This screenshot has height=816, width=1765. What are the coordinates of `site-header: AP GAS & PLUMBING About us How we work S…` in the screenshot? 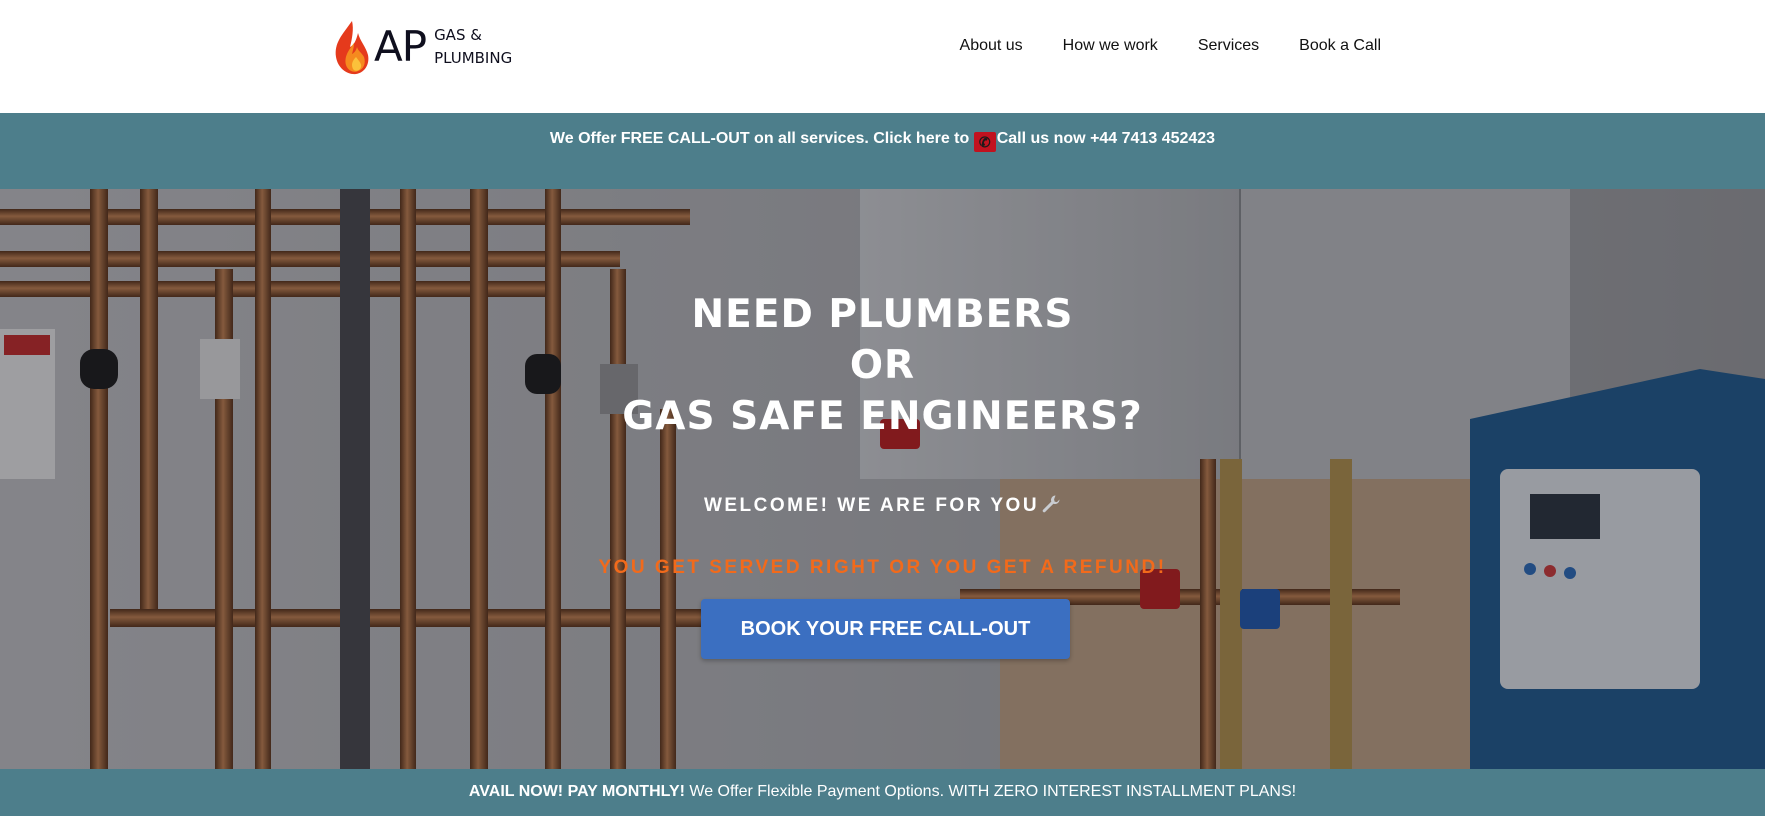 It's located at (882, 56).